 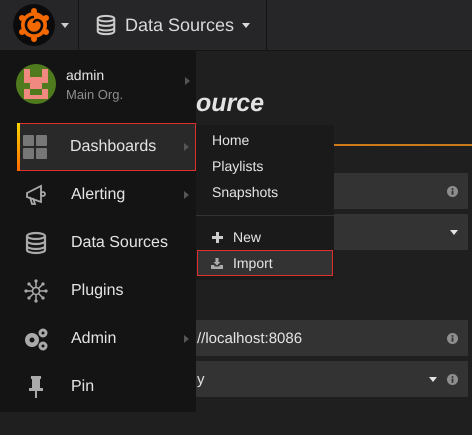 I want to click on menu-item: Dashboards, so click(x=106, y=147).